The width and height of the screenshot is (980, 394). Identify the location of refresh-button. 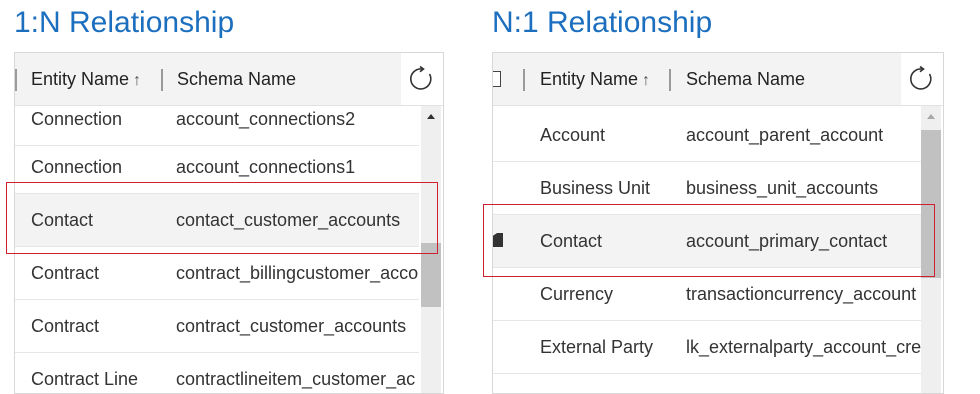
(922, 79).